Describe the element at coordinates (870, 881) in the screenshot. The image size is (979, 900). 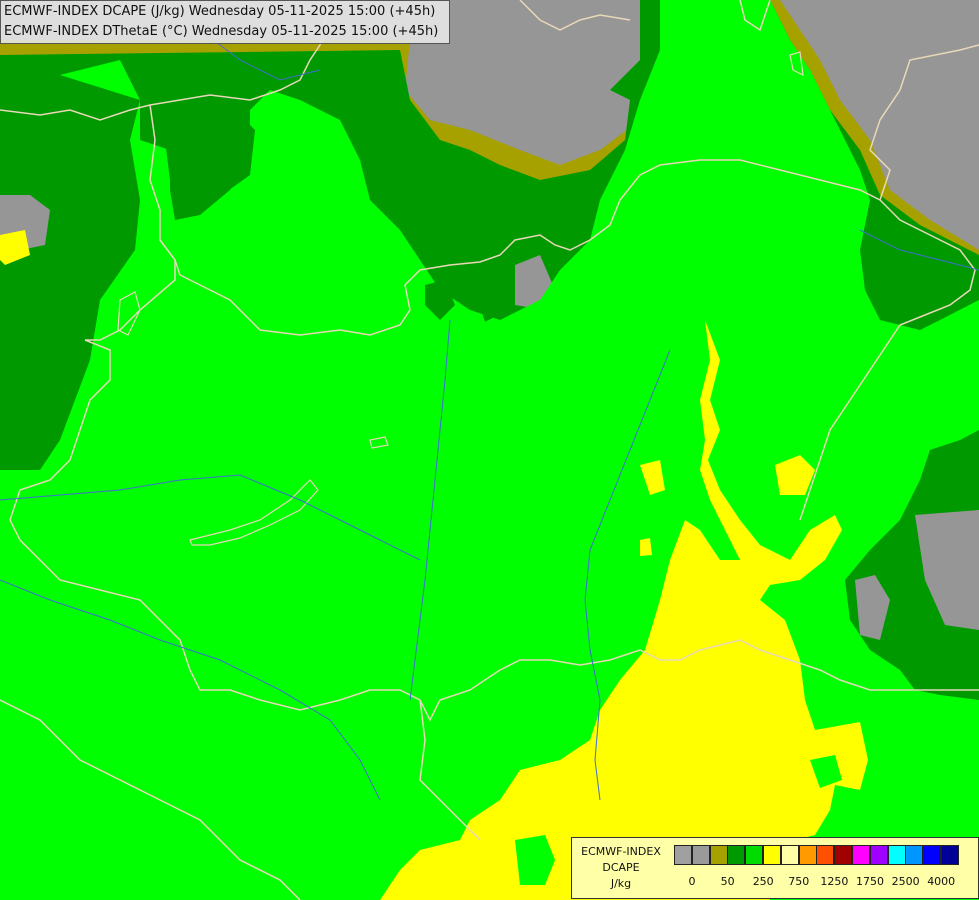
I see `legend-tick-label: 1750` at that location.